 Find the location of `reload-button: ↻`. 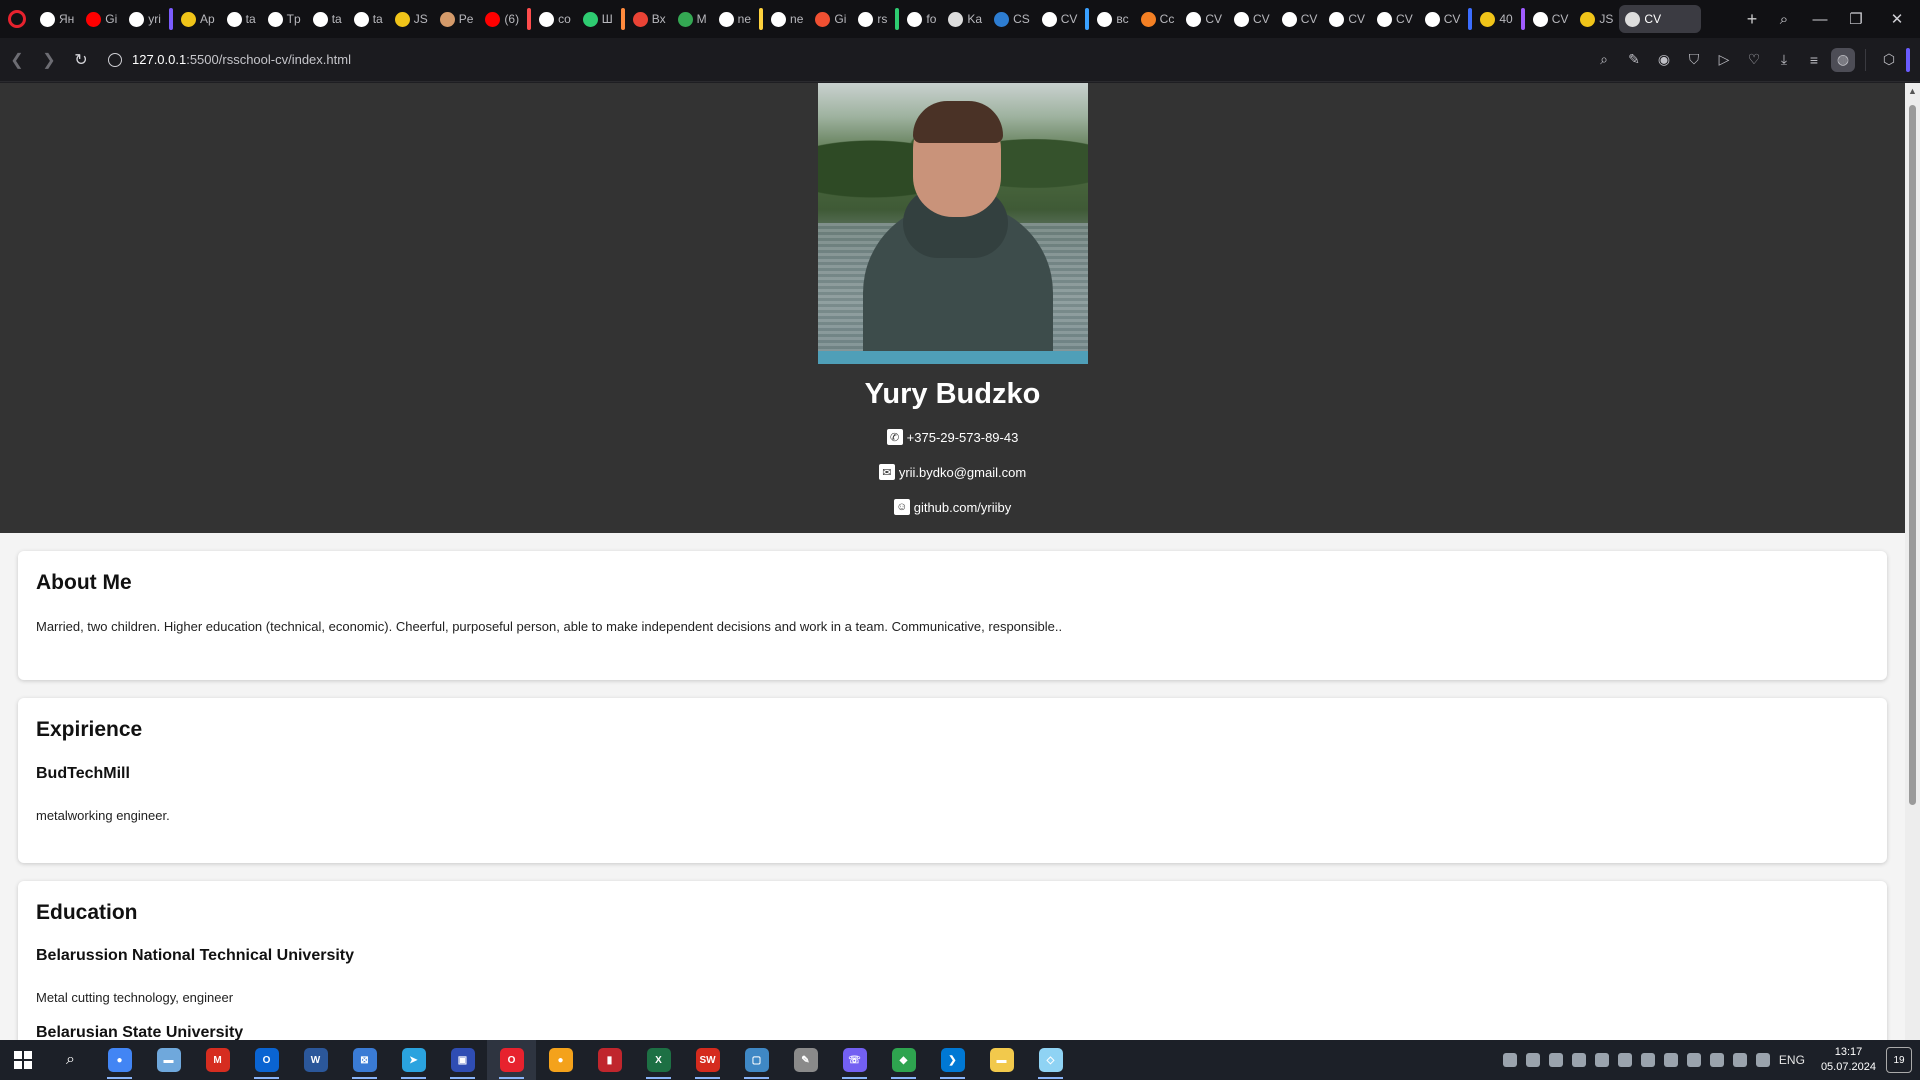

reload-button: ↻ is located at coordinates (81, 60).